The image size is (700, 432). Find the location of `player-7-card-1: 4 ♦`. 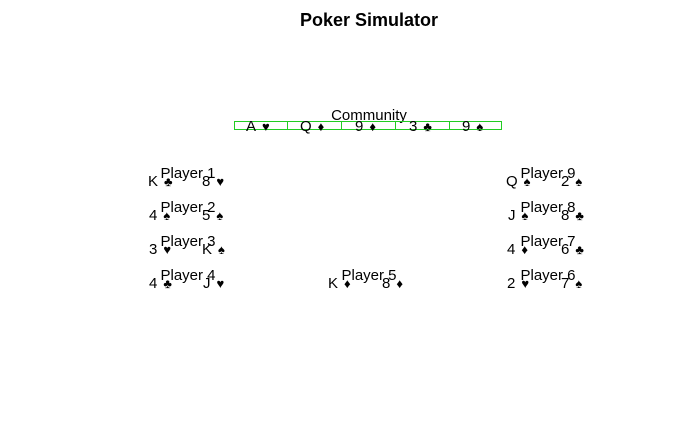

player-7-card-1: 4 ♦ is located at coordinates (517, 249).